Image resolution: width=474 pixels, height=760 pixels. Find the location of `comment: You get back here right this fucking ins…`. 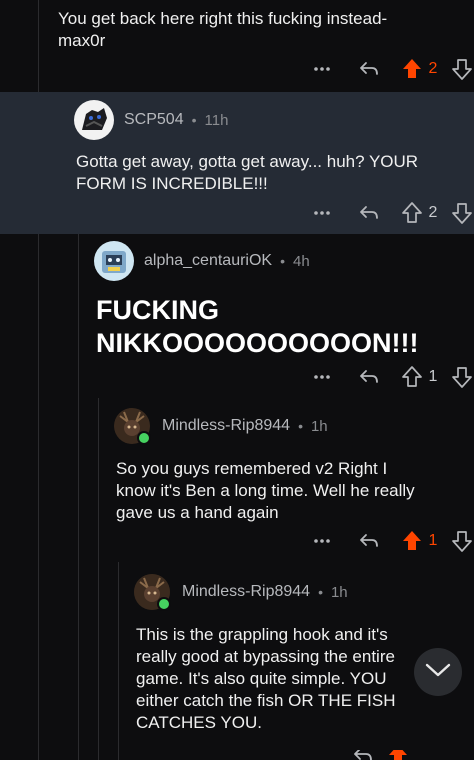

comment: You get back here right this fucking ins… is located at coordinates (237, 46).